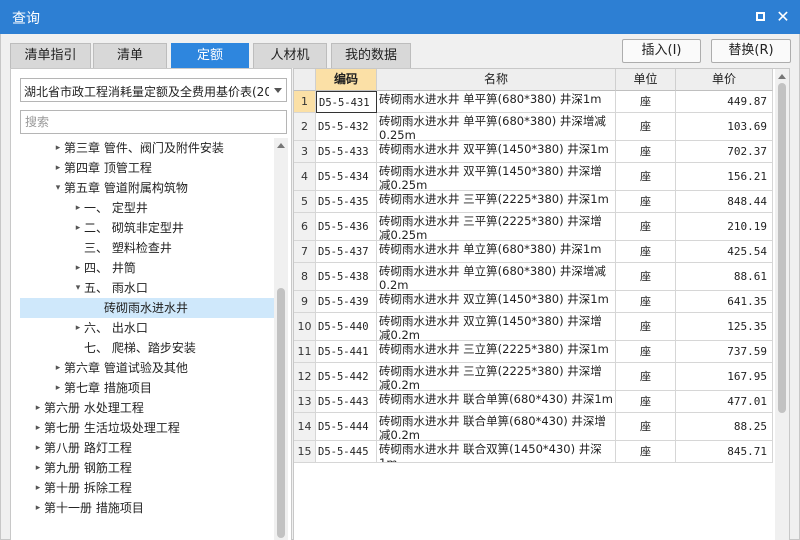  What do you see at coordinates (496, 302) in the screenshot?
I see `cell-name: 砖砌雨水进水井 双立箅(1450*380) 井深1m` at bounding box center [496, 302].